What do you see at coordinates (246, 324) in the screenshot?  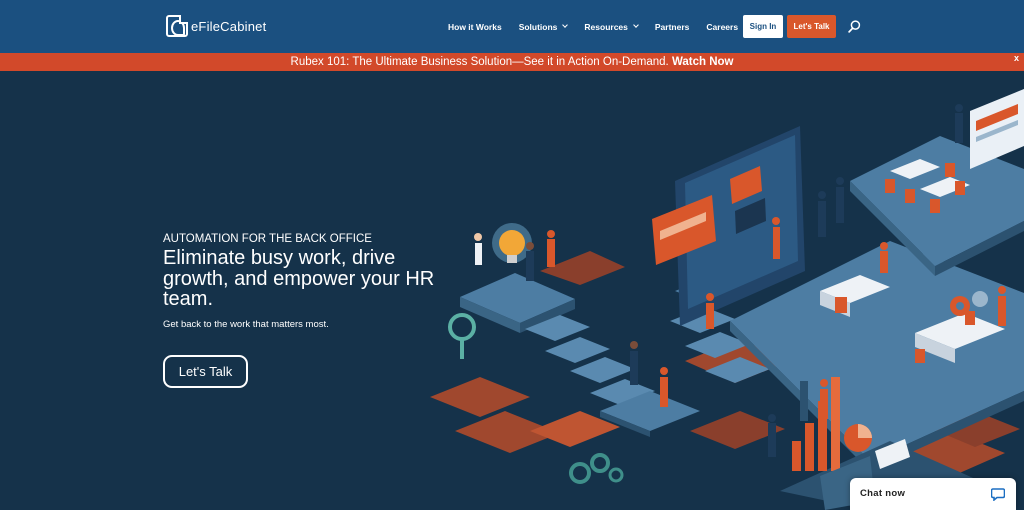 I see `hero-subtext: Get back to the work that matters most.` at bounding box center [246, 324].